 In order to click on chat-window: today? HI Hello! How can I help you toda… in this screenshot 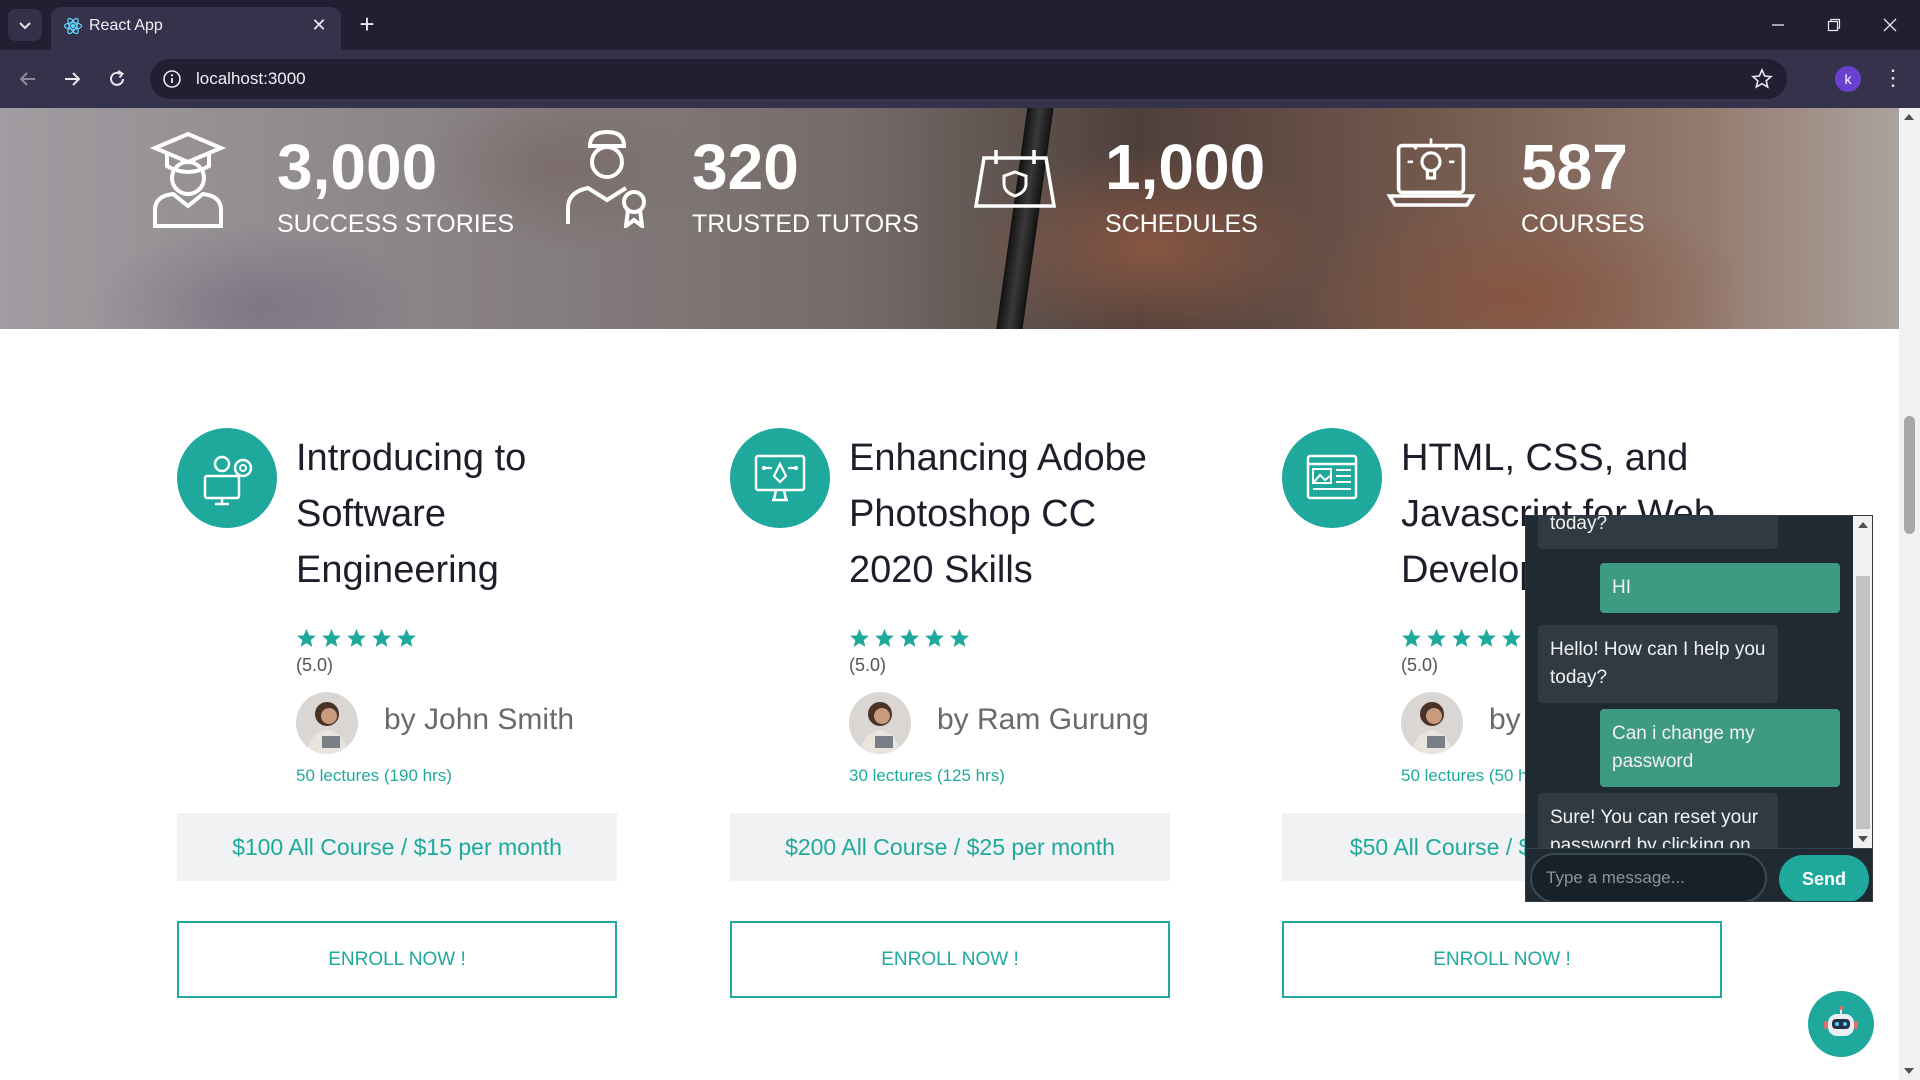, I will do `click(1699, 708)`.